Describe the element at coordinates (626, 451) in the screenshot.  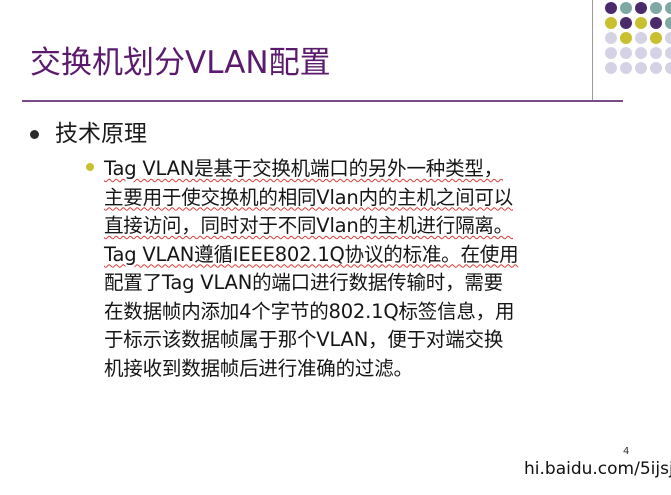
I see `page-number: 4` at that location.